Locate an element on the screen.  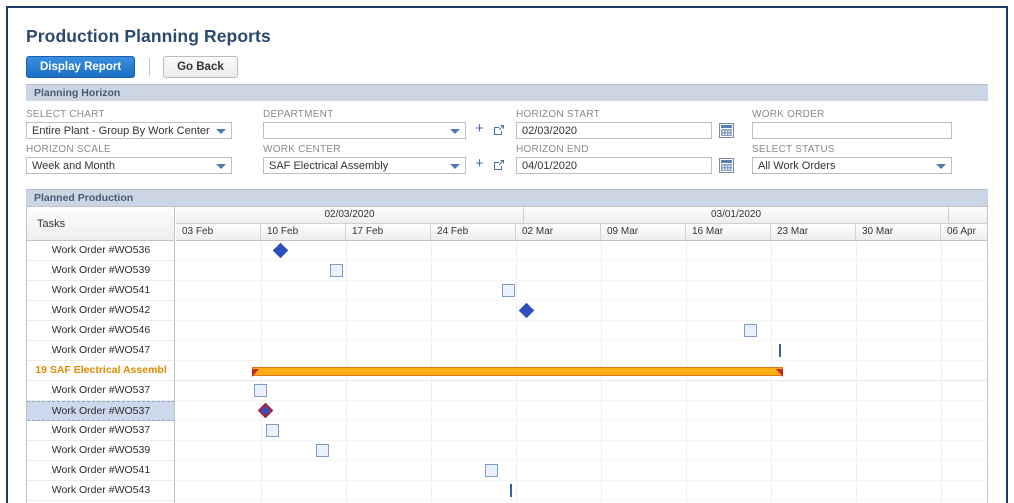
select-chart-label: SELECT CHART is located at coordinates (65, 114).